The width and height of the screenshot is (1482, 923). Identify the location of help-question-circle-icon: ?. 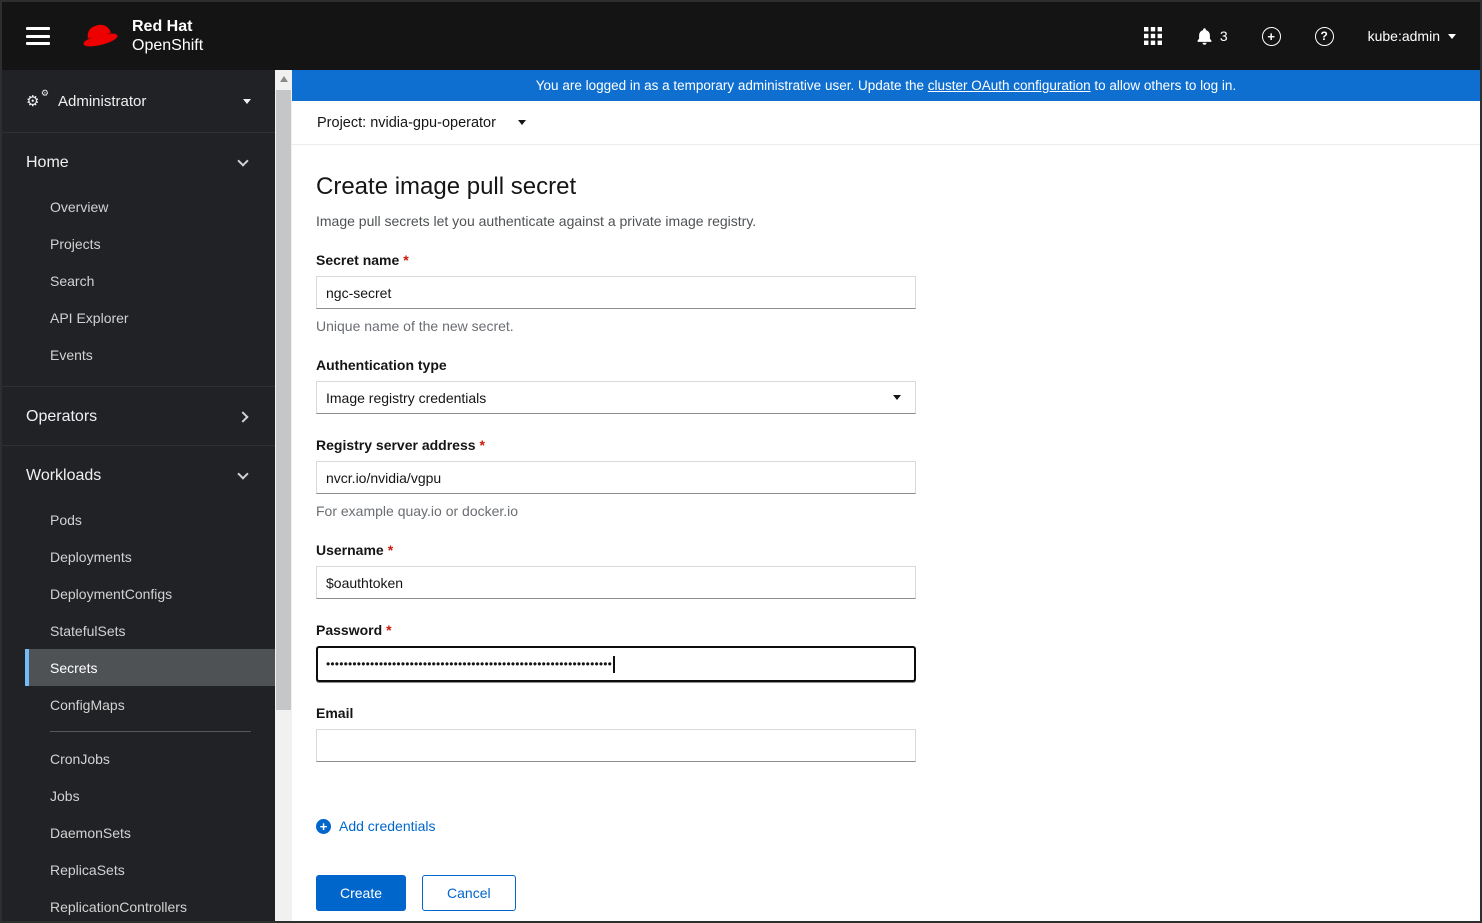
(1324, 36).